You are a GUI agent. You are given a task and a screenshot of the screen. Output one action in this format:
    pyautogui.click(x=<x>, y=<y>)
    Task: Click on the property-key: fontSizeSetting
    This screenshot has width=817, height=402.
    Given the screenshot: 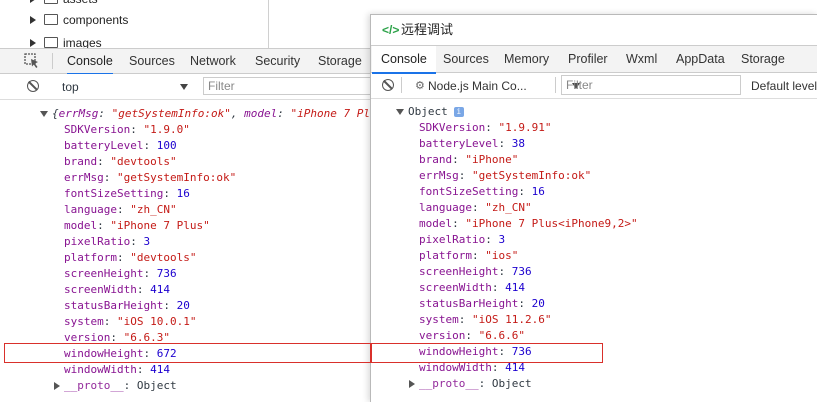 What is the action you would take?
    pyautogui.click(x=114, y=193)
    